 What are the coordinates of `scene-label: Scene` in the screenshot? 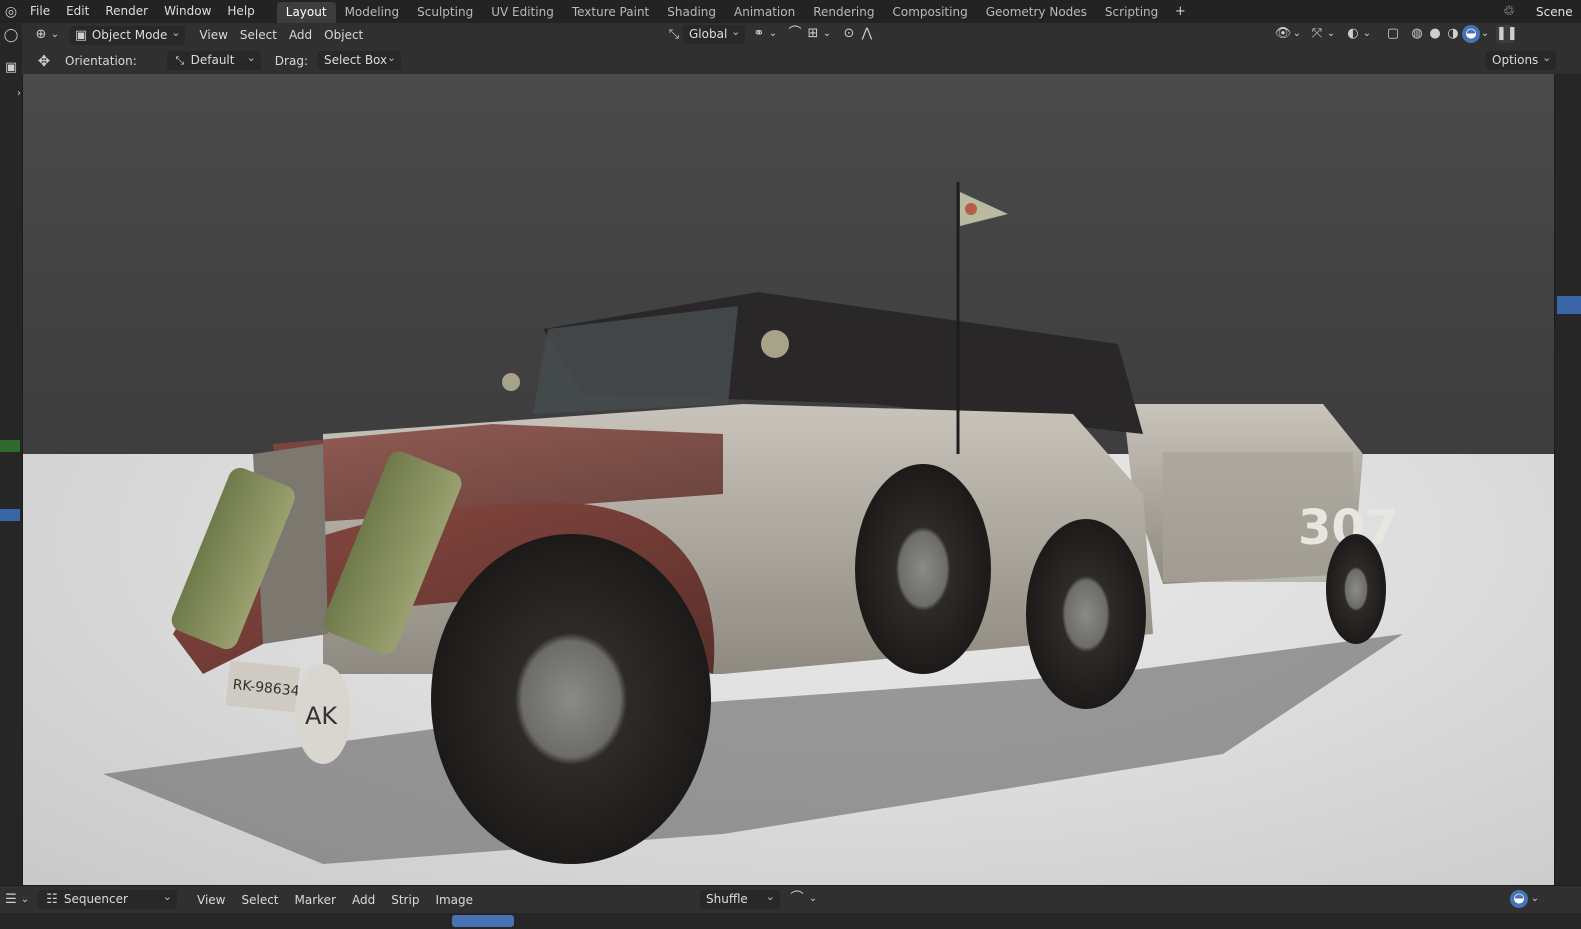 It's located at (1554, 11).